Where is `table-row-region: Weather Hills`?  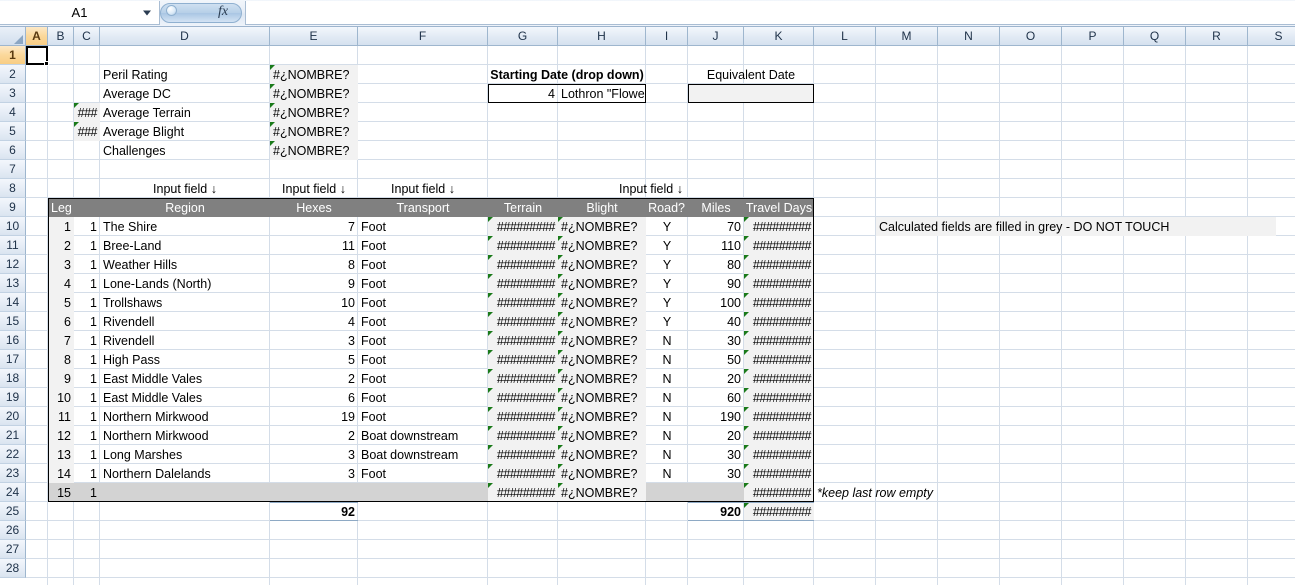 table-row-region: Weather Hills is located at coordinates (185, 264).